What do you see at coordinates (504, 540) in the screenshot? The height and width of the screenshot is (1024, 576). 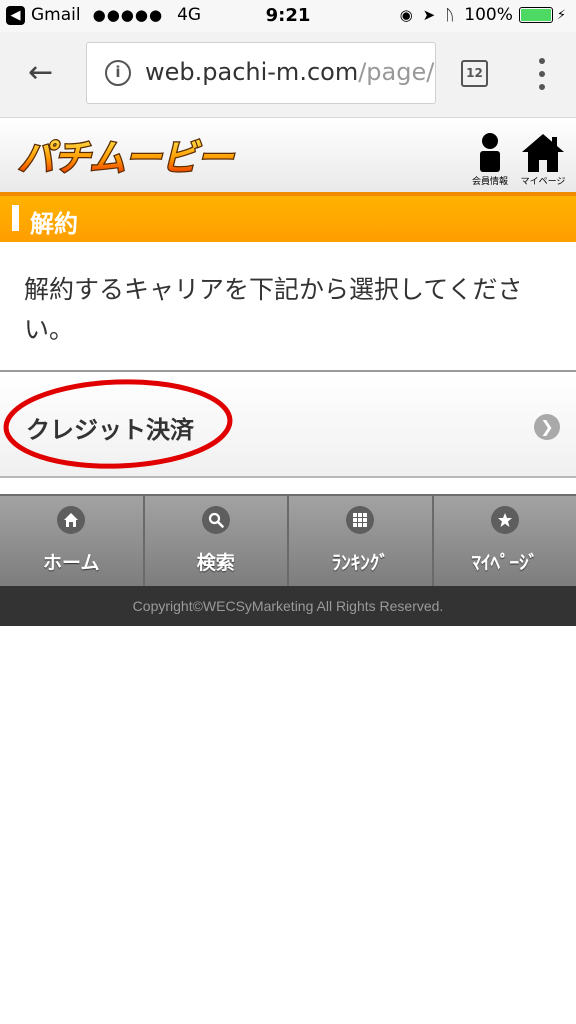 I see `nav-mypage: ﾏｲﾍﾟｰｼﾞ` at bounding box center [504, 540].